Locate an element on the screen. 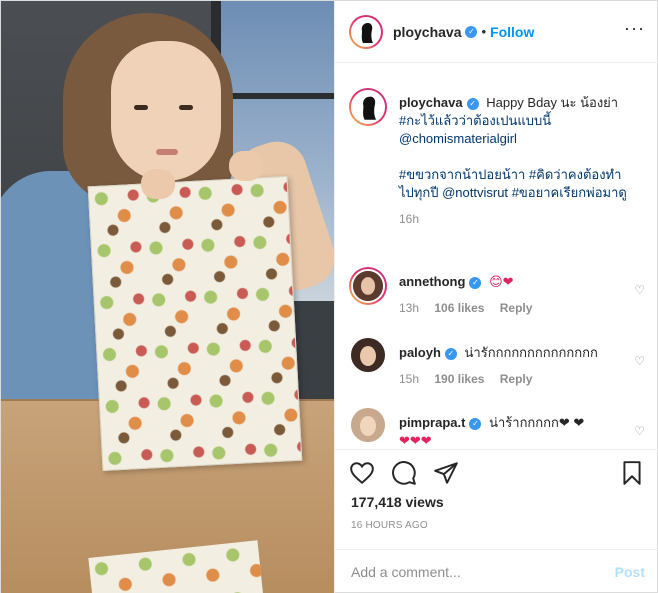 The height and width of the screenshot is (593, 658). add-comment-bar: Post is located at coordinates (496, 571).